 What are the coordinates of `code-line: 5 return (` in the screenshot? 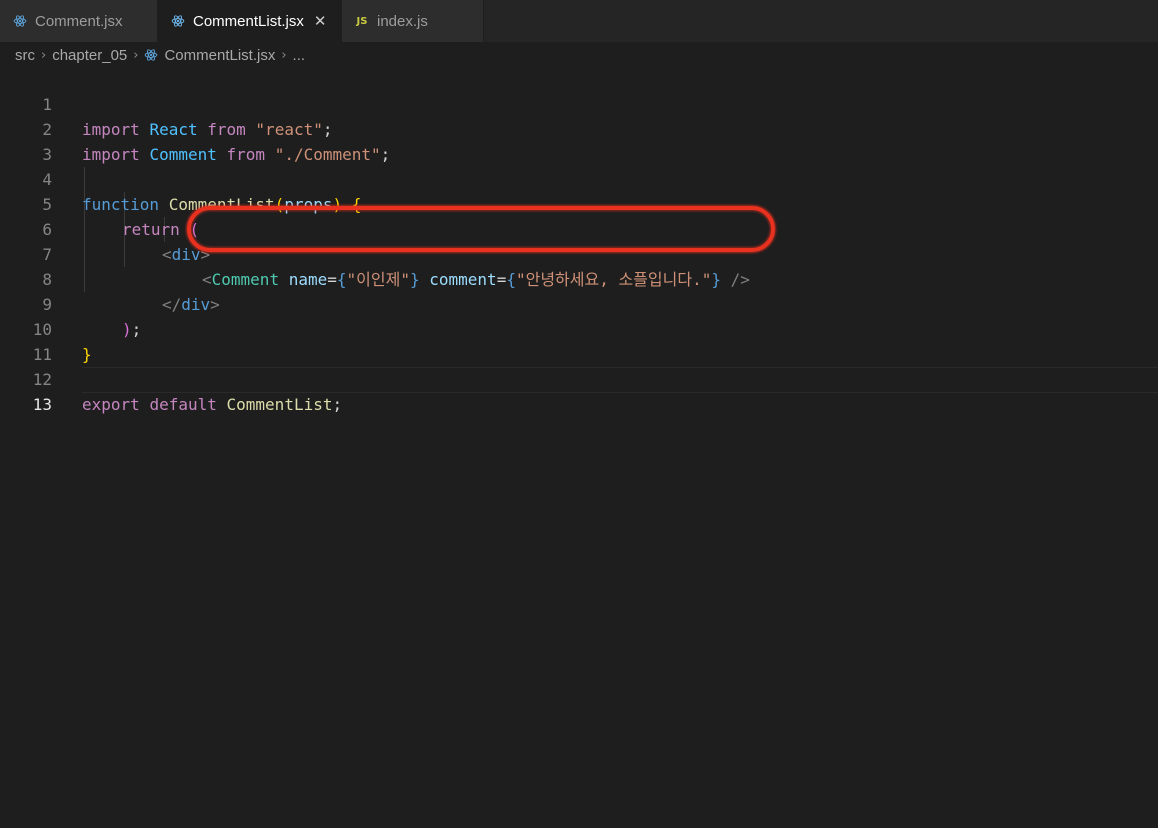 It's located at (579, 203).